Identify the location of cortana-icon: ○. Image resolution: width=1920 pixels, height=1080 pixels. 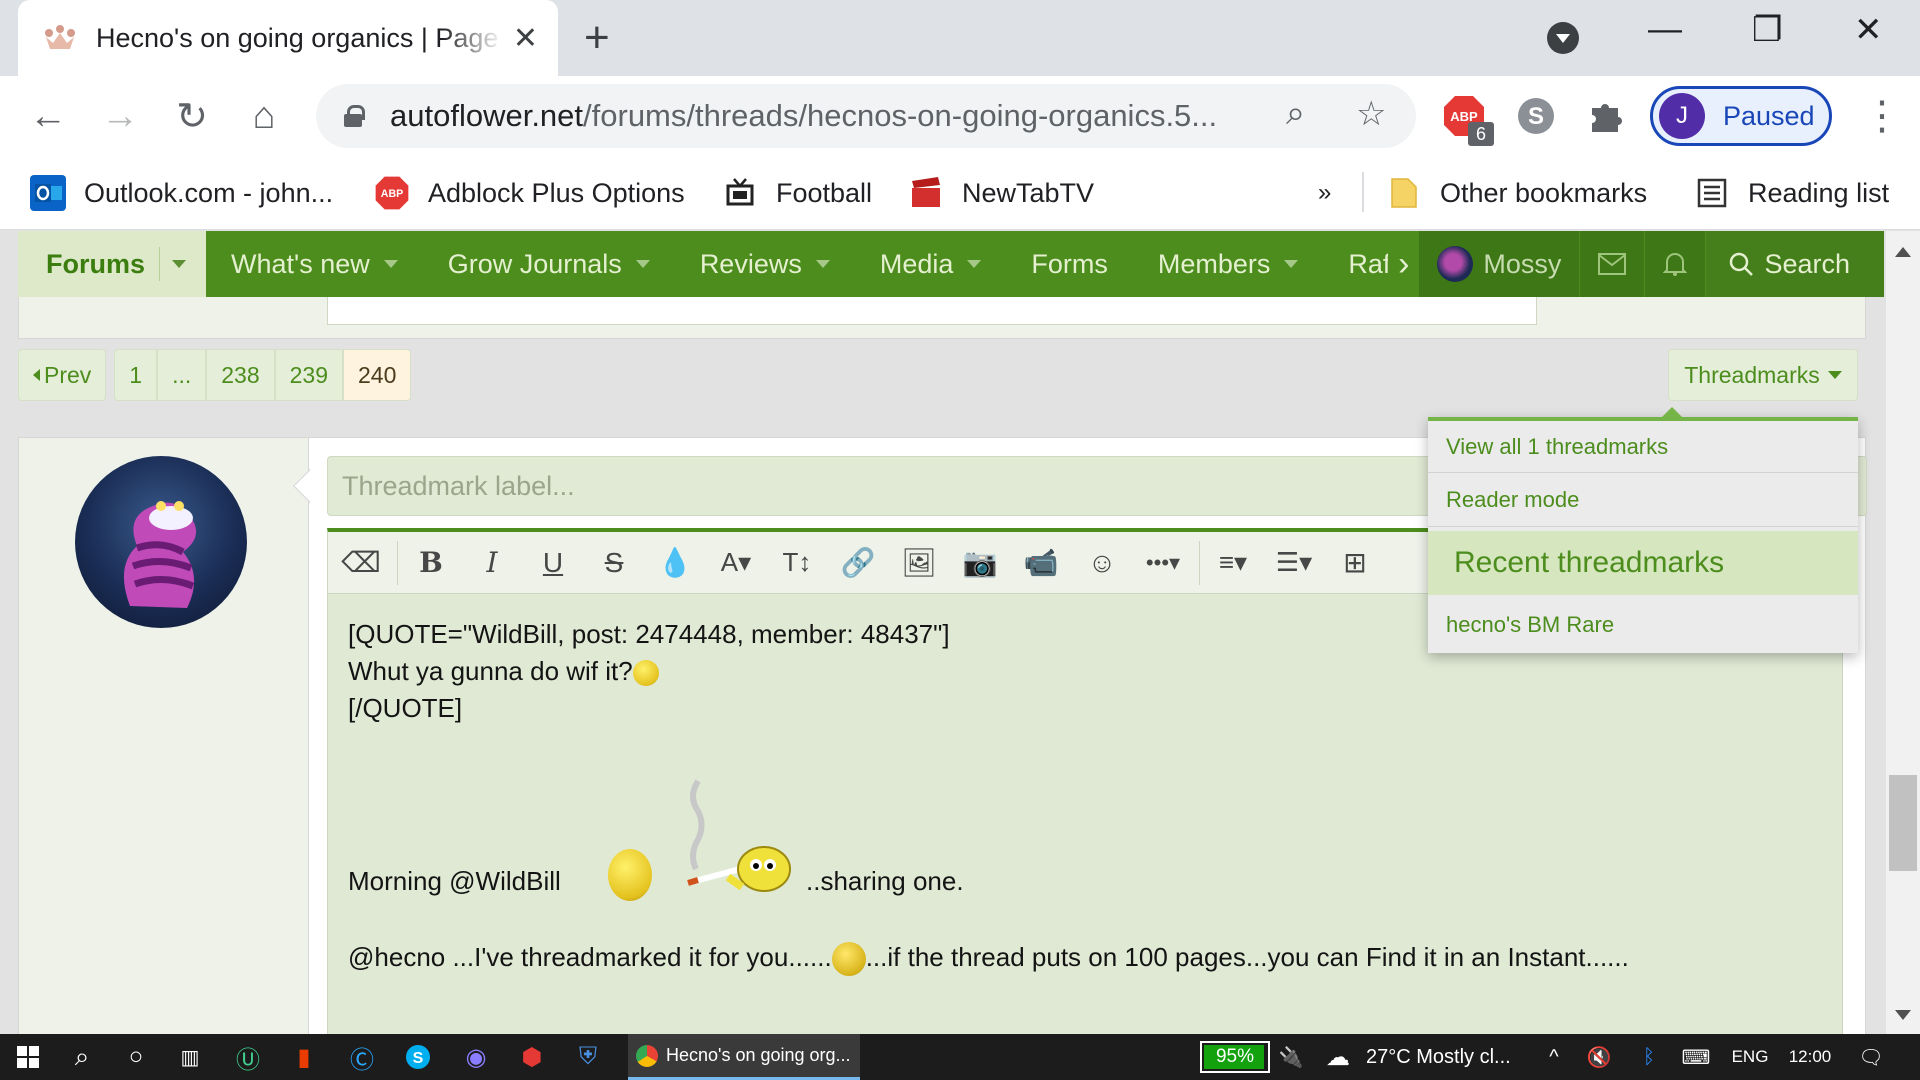
(136, 1057).